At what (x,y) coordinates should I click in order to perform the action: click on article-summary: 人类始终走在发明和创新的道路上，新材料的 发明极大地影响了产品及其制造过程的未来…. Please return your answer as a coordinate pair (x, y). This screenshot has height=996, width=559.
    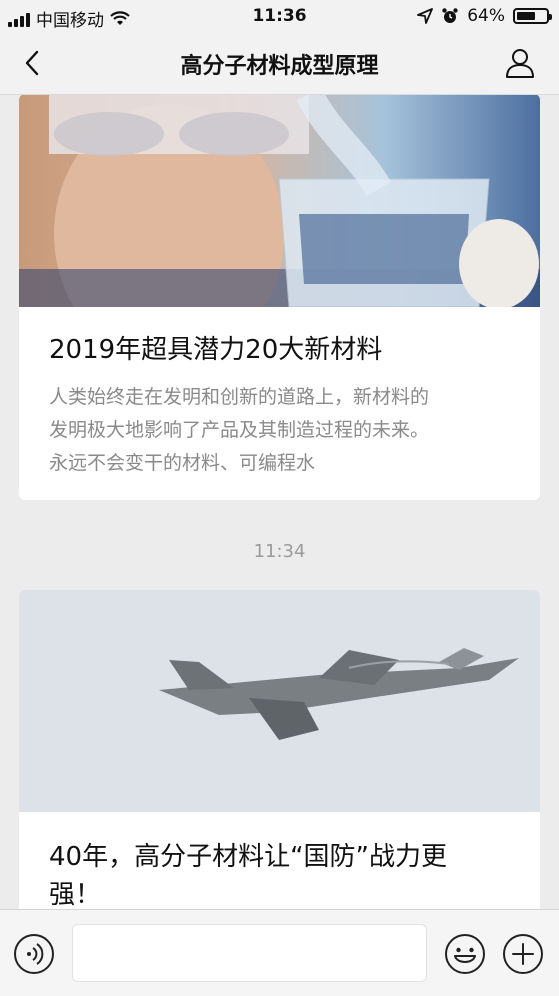
    Looking at the image, I should click on (279, 430).